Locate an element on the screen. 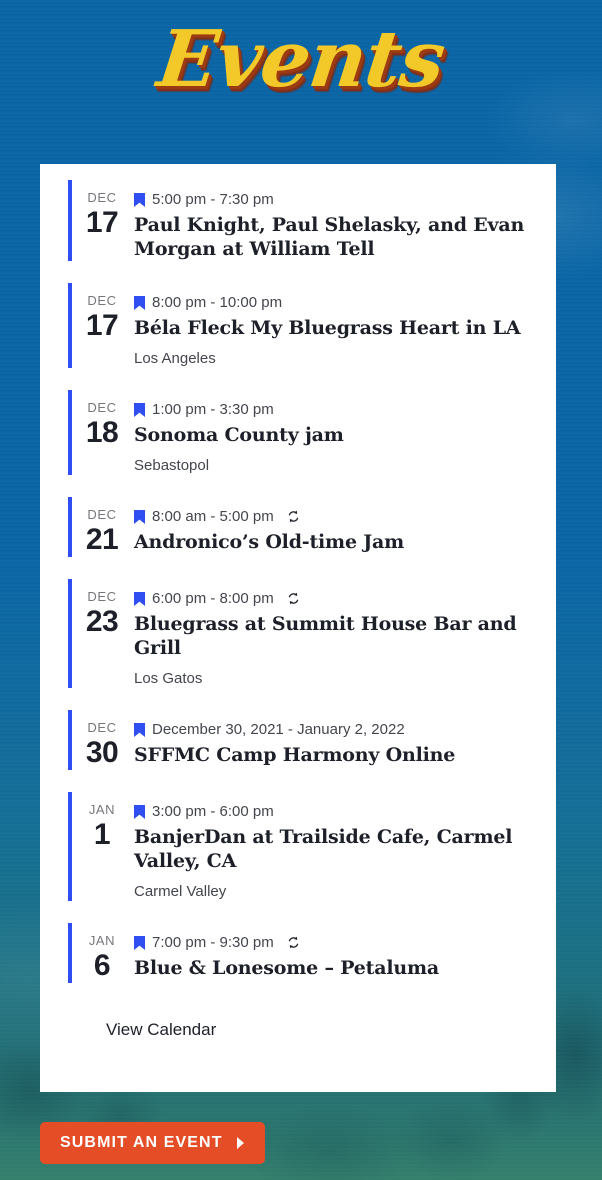  arrow-right-icon is located at coordinates (240, 1143).